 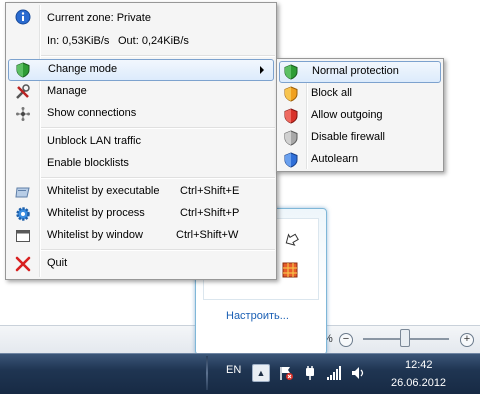 What do you see at coordinates (141, 70) in the screenshot?
I see `menu-item-change-mode: Change mode` at bounding box center [141, 70].